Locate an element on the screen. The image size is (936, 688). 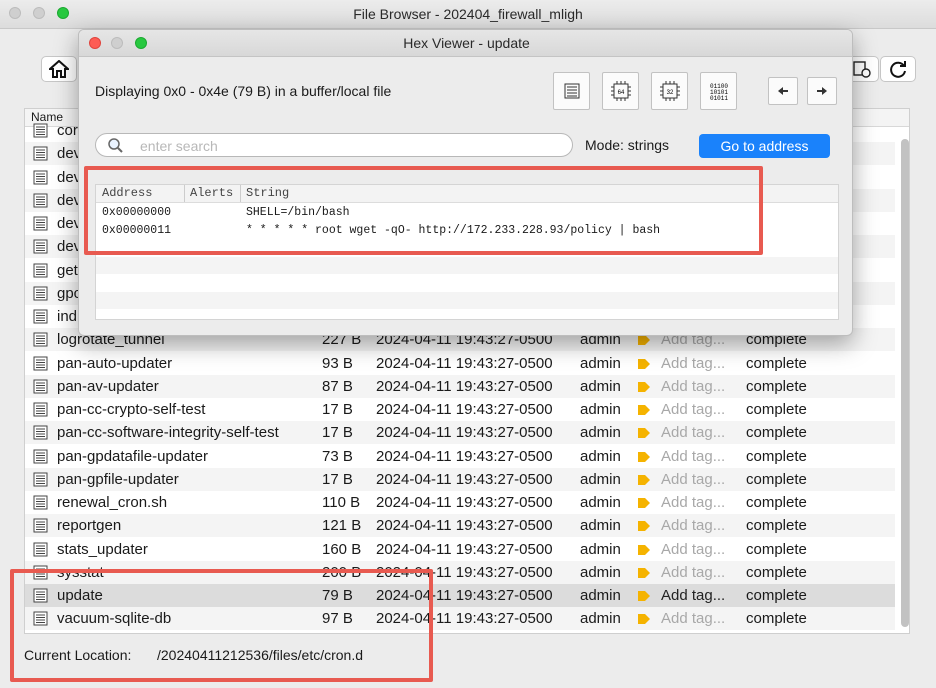
back-button is located at coordinates (783, 91).